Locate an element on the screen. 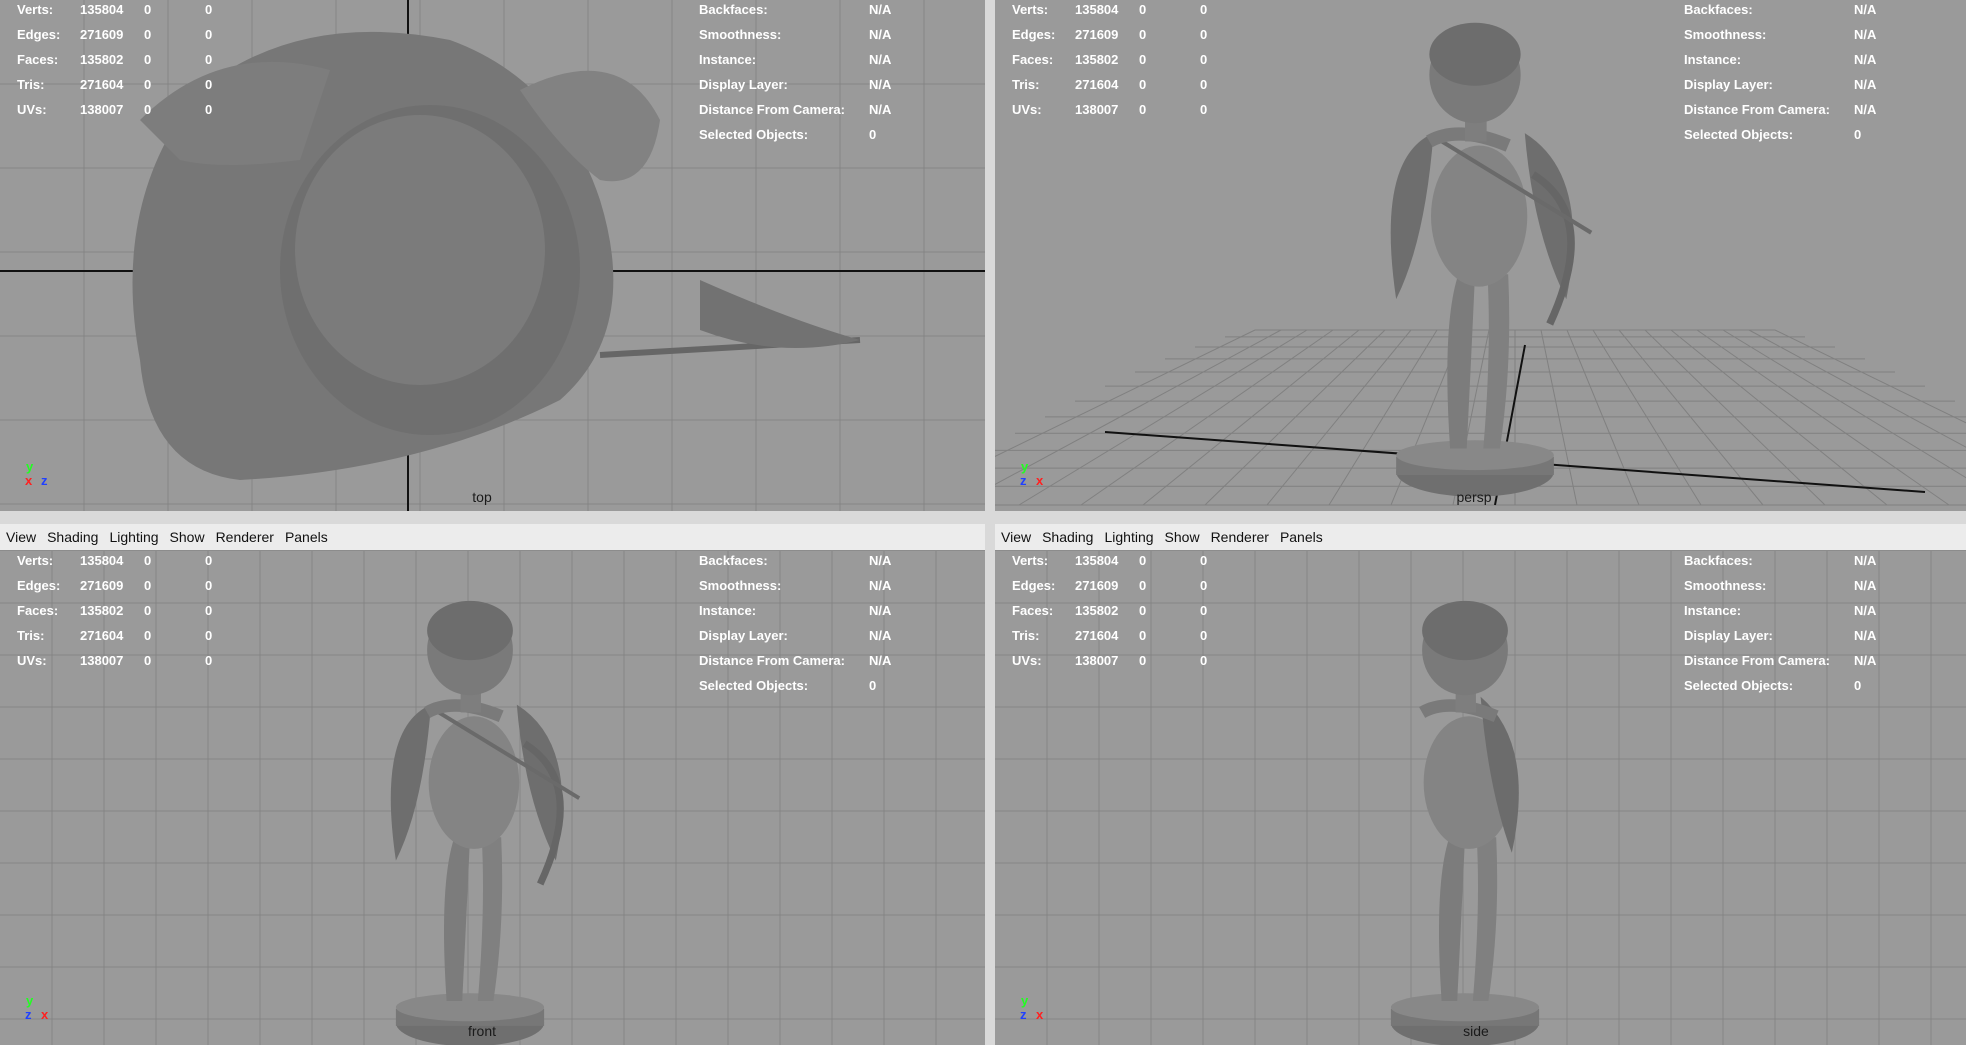 This screenshot has width=1966, height=1045. hud-stat-row: Tris: 271604 0 0 is located at coordinates (1115, 640).